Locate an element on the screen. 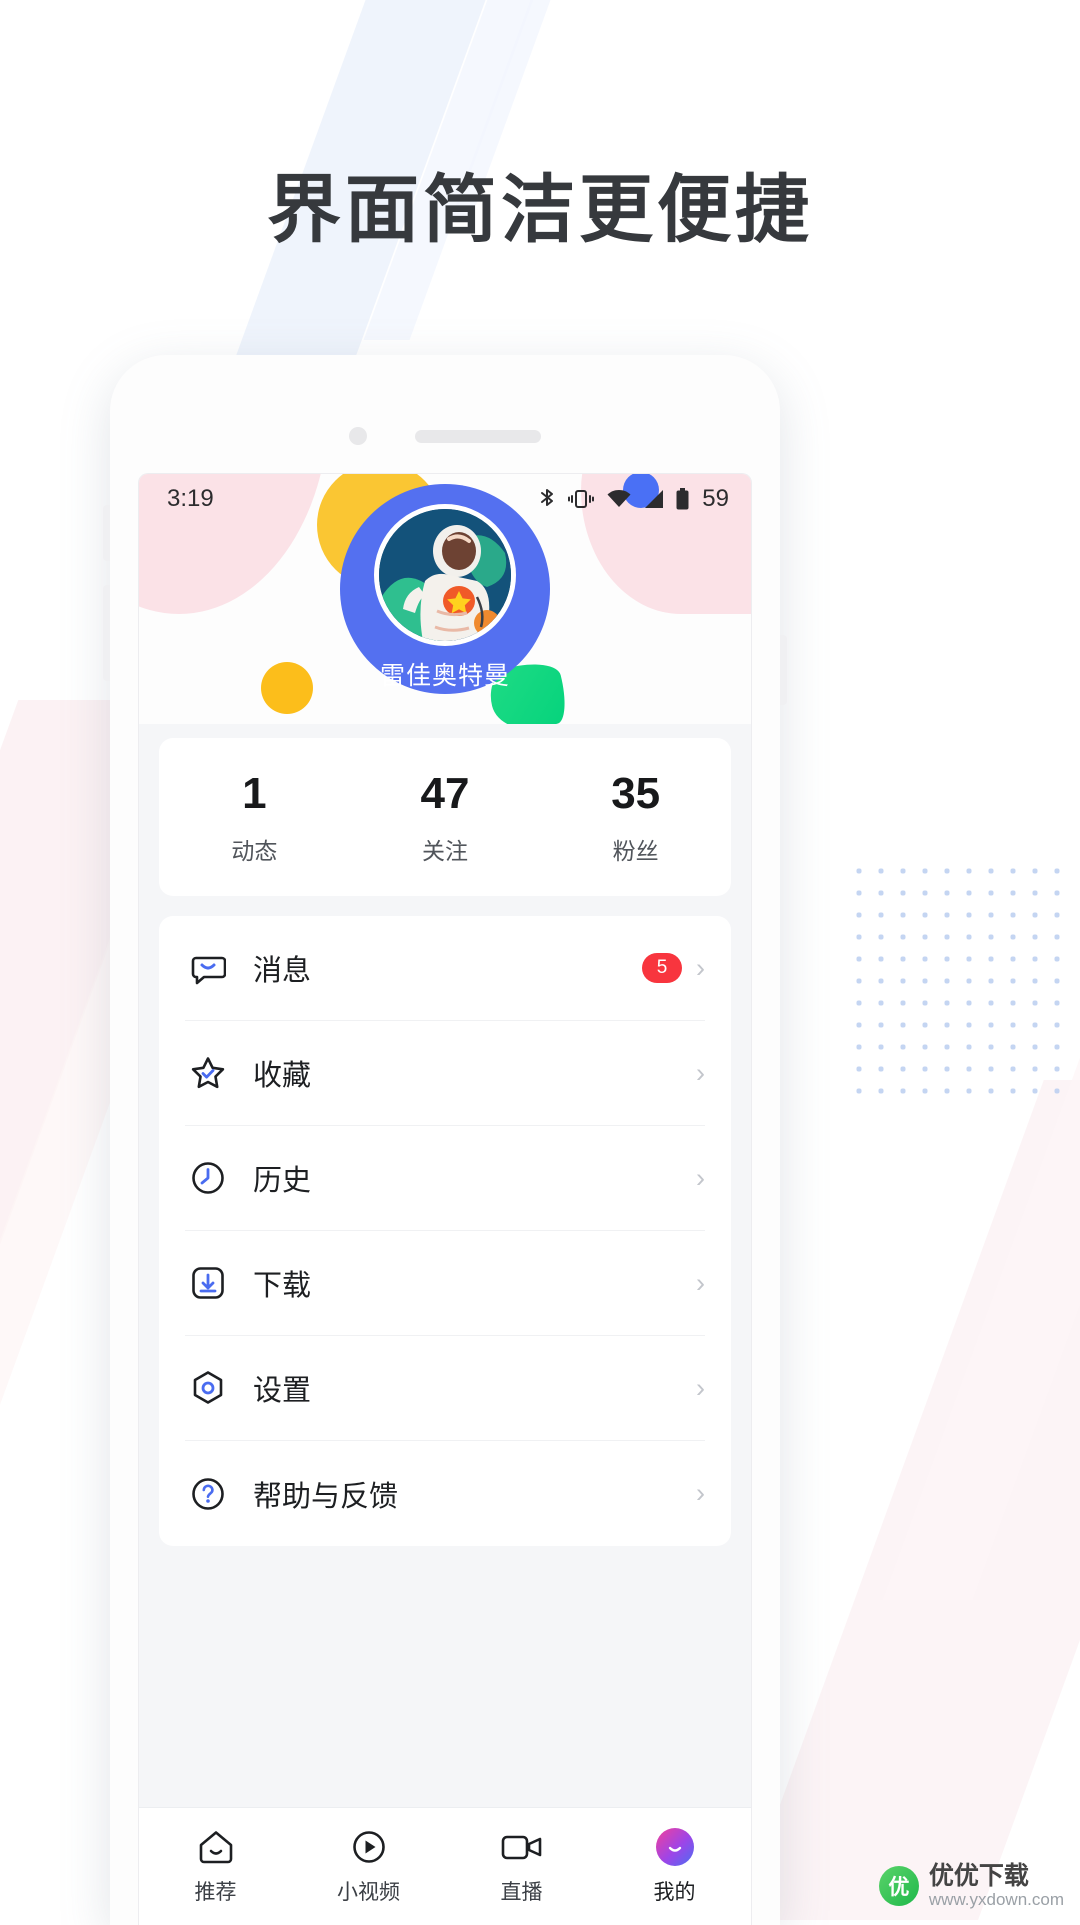 Image resolution: width=1080 pixels, height=1925 pixels. tab-label: 我的 is located at coordinates (674, 1892).